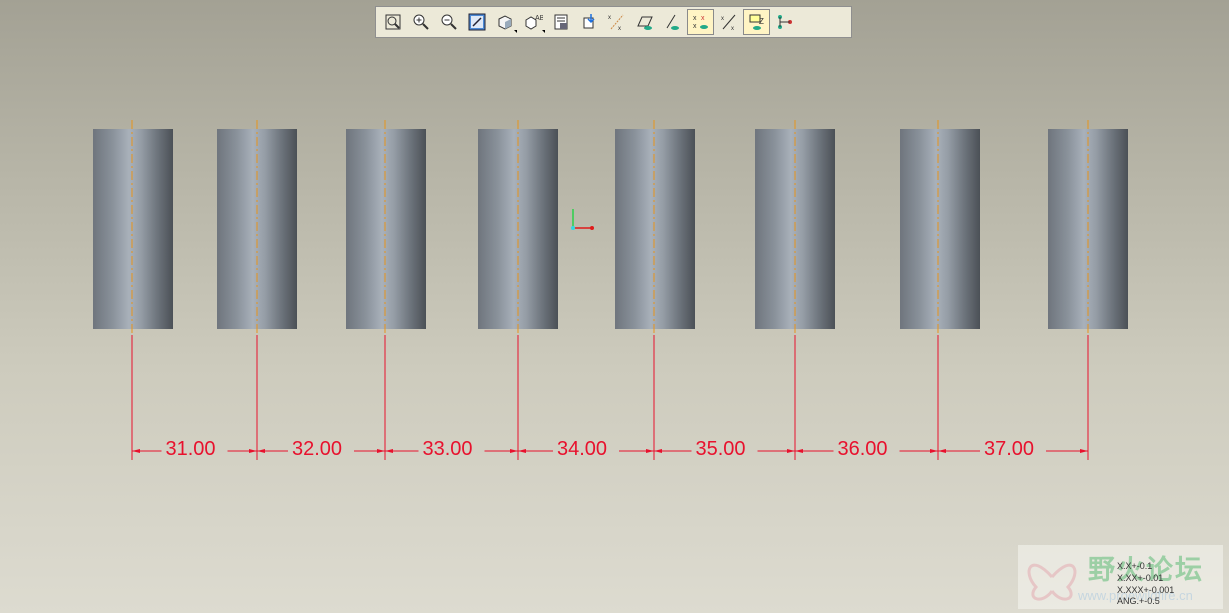  Describe the element at coordinates (1009, 449) in the screenshot. I see `dimension-value: 37.00` at that location.